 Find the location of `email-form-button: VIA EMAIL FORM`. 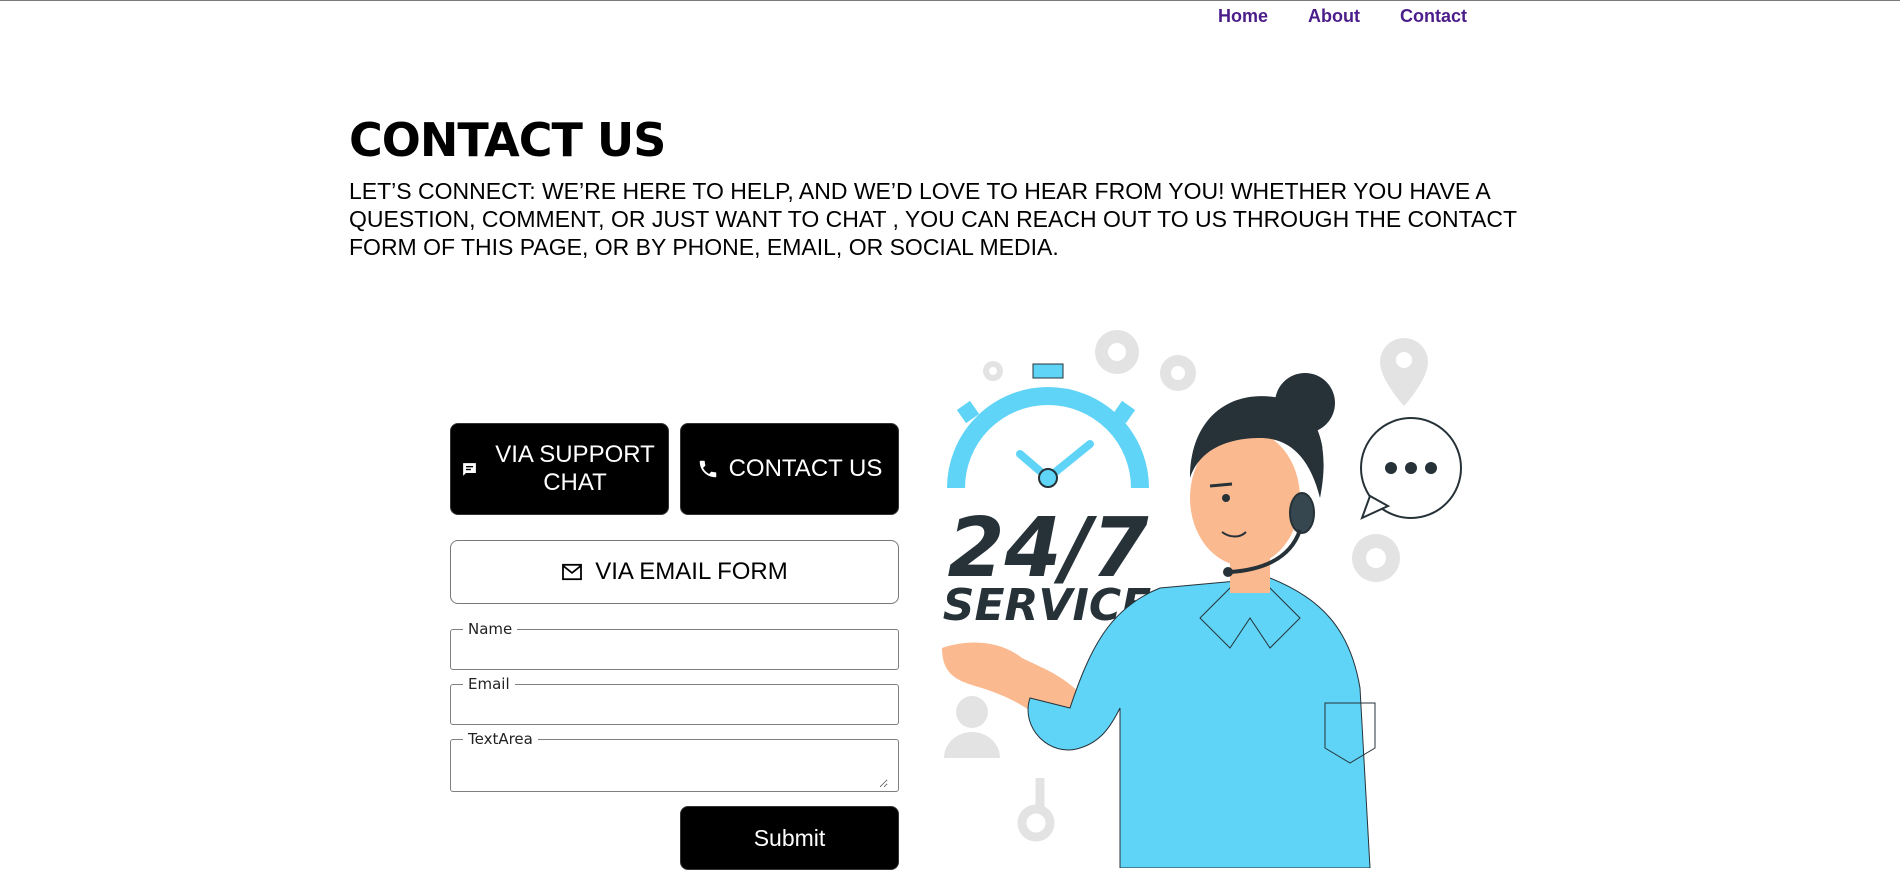

email-form-button: VIA EMAIL FORM is located at coordinates (674, 572).